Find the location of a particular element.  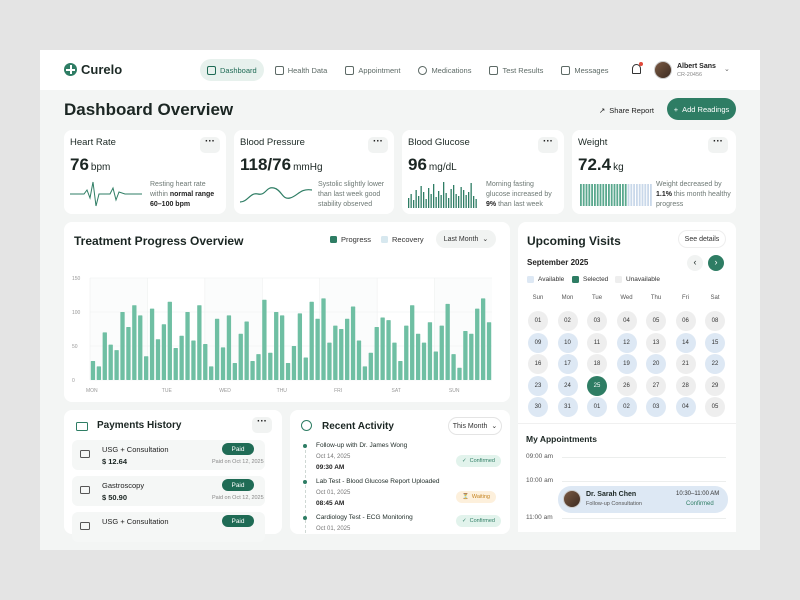

see-details-button: See details is located at coordinates (702, 239).